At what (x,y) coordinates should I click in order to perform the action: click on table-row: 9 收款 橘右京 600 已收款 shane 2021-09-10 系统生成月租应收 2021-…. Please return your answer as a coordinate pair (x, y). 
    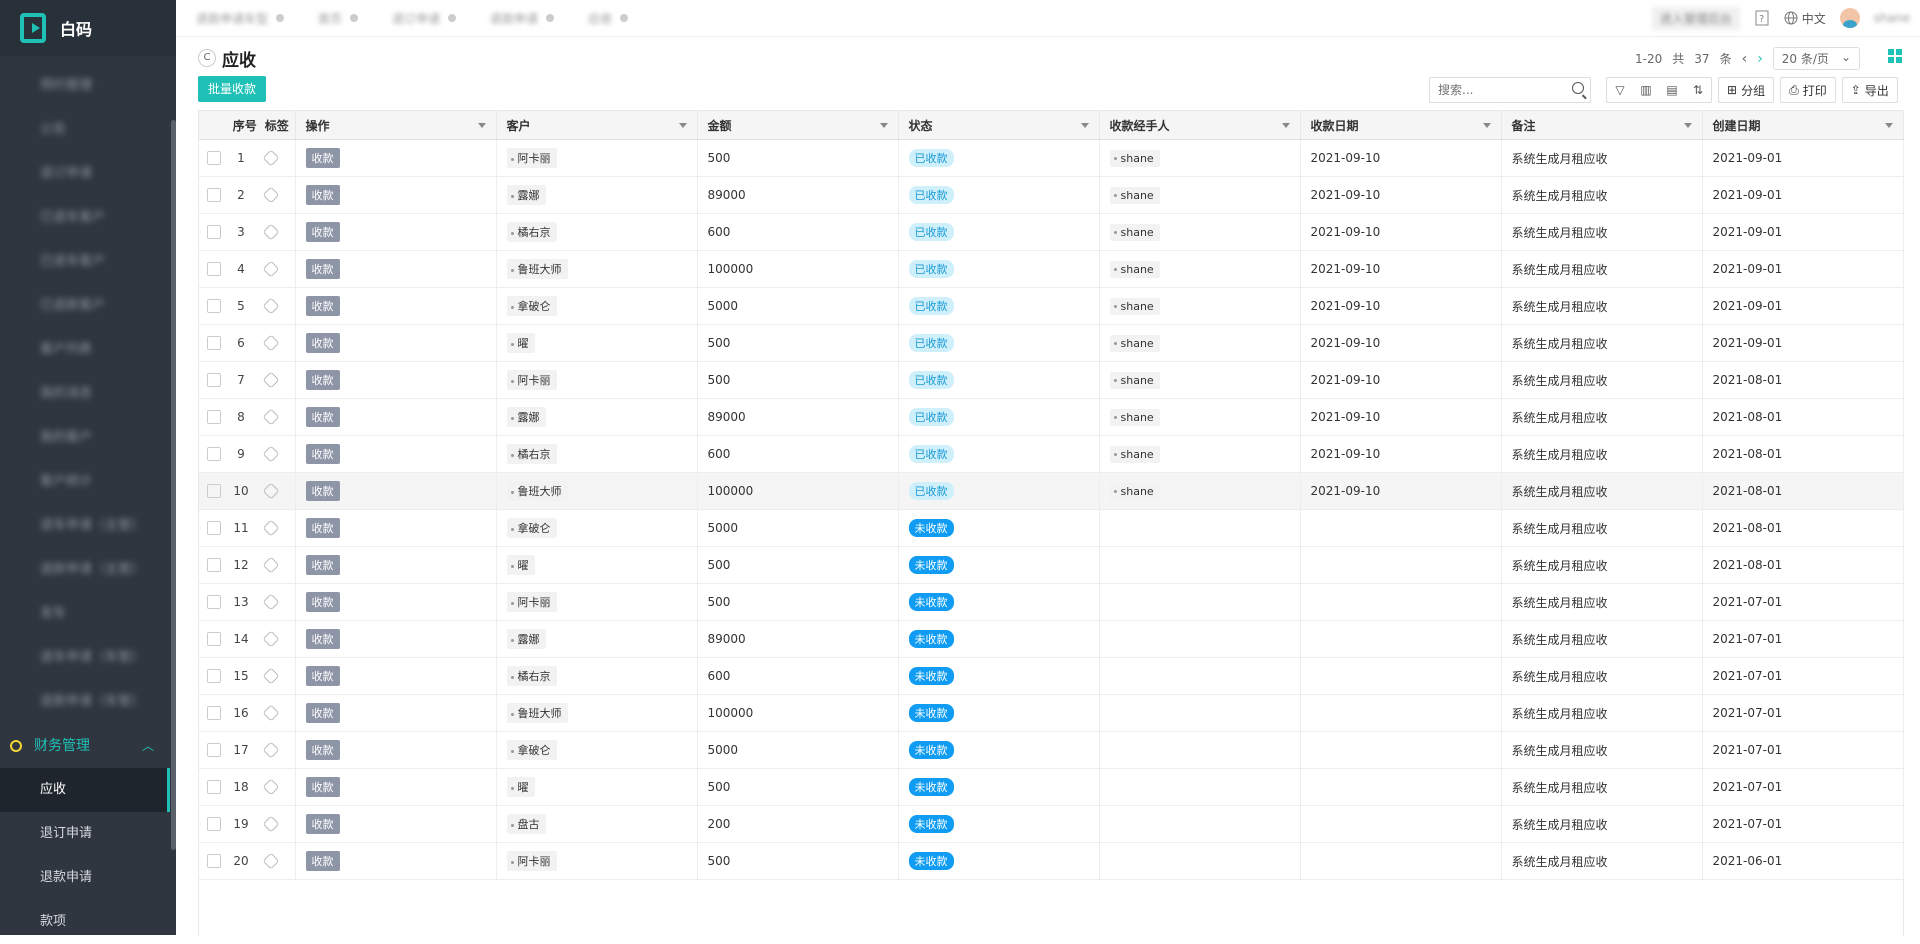
    Looking at the image, I should click on (1051, 454).